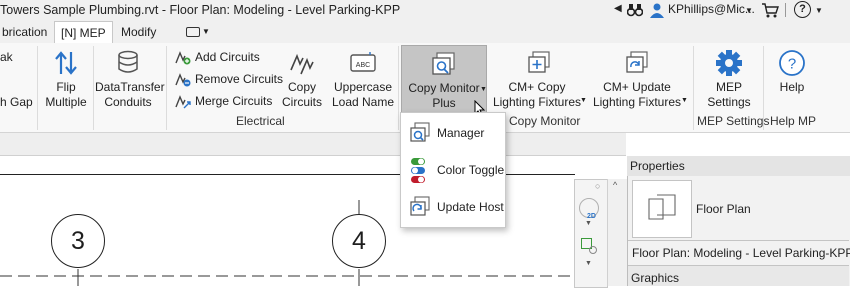  What do you see at coordinates (302, 79) in the screenshot?
I see `copy-circuits-button: Copy Circuits` at bounding box center [302, 79].